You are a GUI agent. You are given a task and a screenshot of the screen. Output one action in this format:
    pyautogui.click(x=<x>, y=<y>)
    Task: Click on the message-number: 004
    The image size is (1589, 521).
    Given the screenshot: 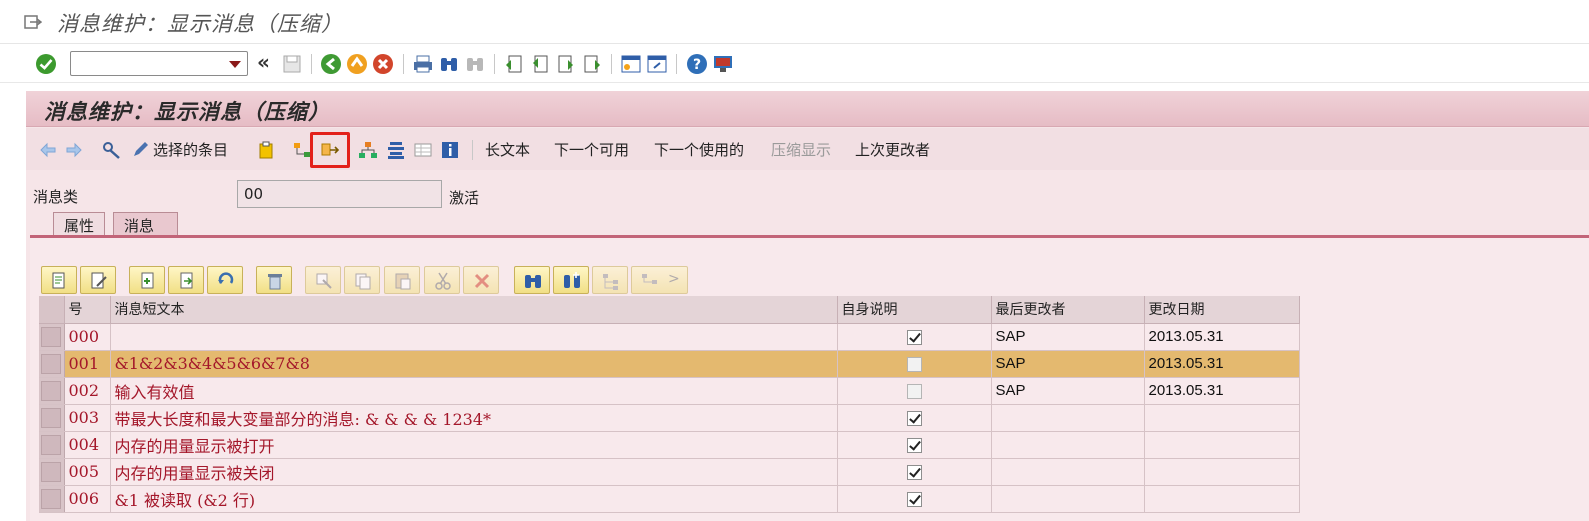 What is the action you would take?
    pyautogui.click(x=87, y=445)
    